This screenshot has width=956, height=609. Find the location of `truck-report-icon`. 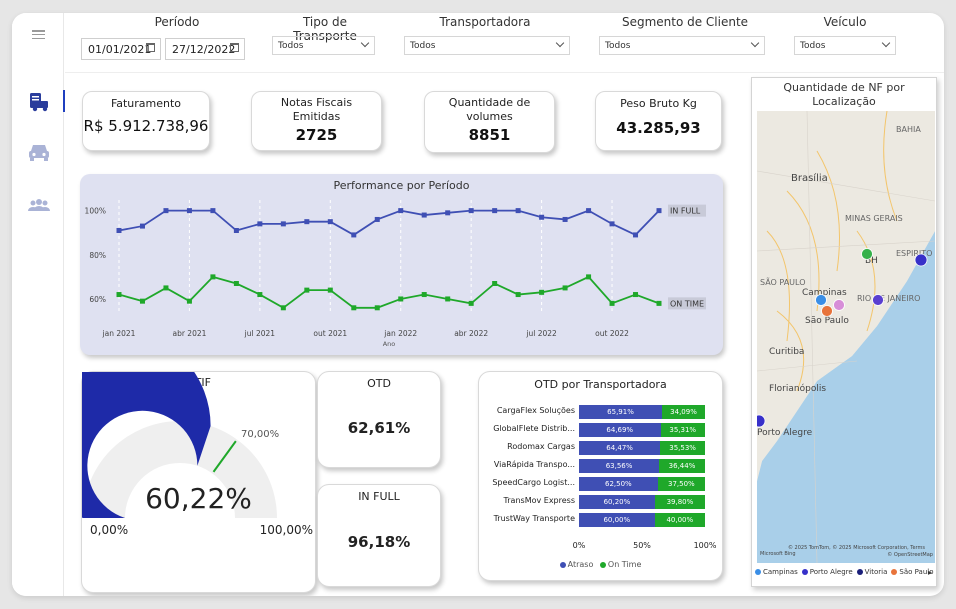

truck-report-icon is located at coordinates (39, 102).